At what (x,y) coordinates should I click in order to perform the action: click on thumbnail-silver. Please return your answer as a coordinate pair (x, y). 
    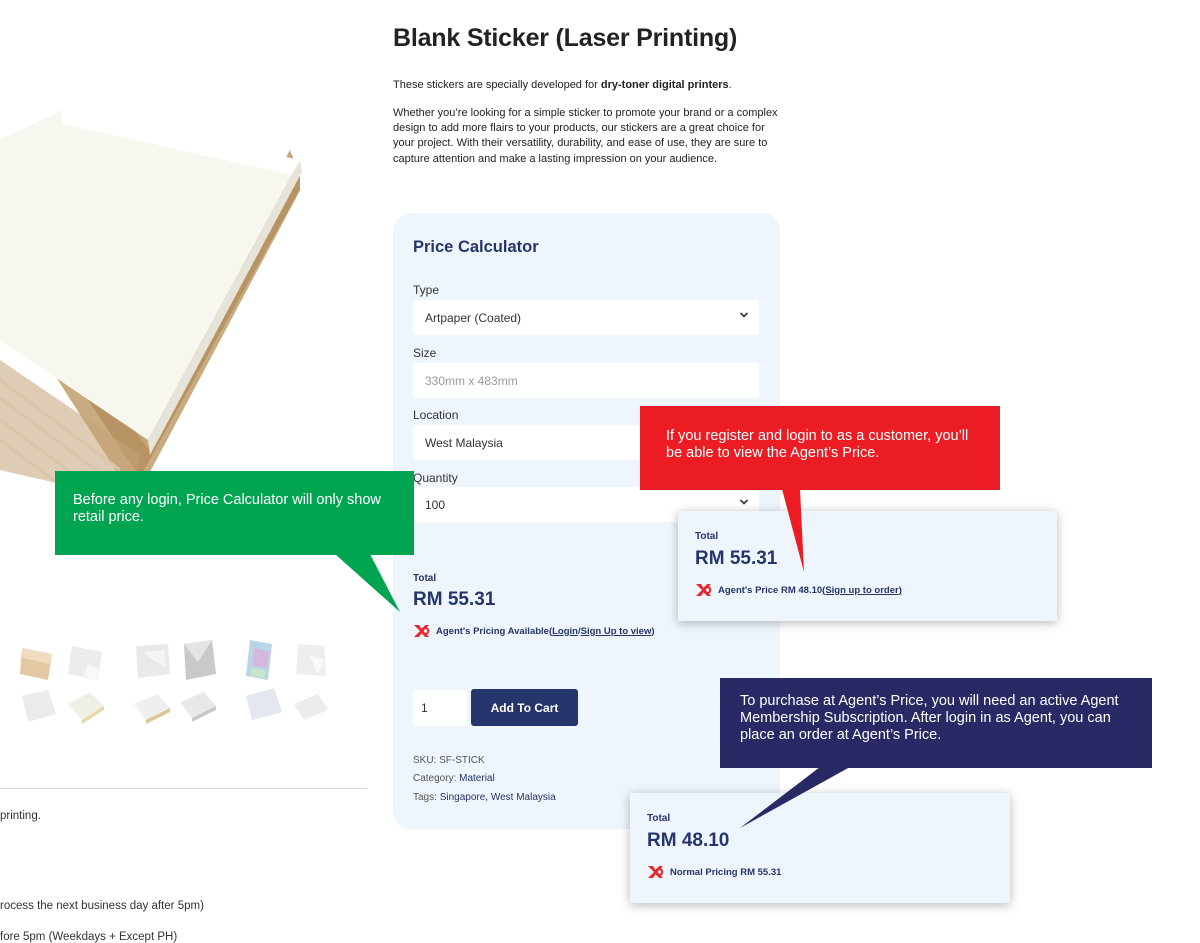
    Looking at the image, I should click on (198, 660).